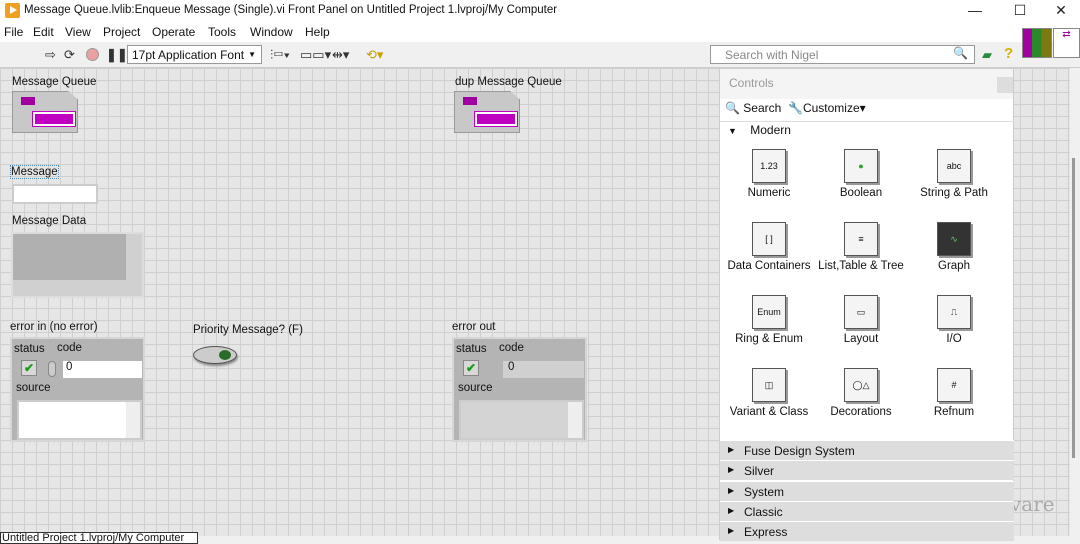  I want to click on close-button: ✕, so click(1061, 11).